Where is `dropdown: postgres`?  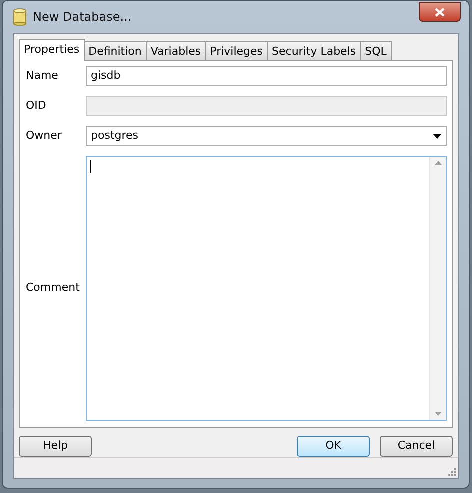 dropdown: postgres is located at coordinates (266, 136).